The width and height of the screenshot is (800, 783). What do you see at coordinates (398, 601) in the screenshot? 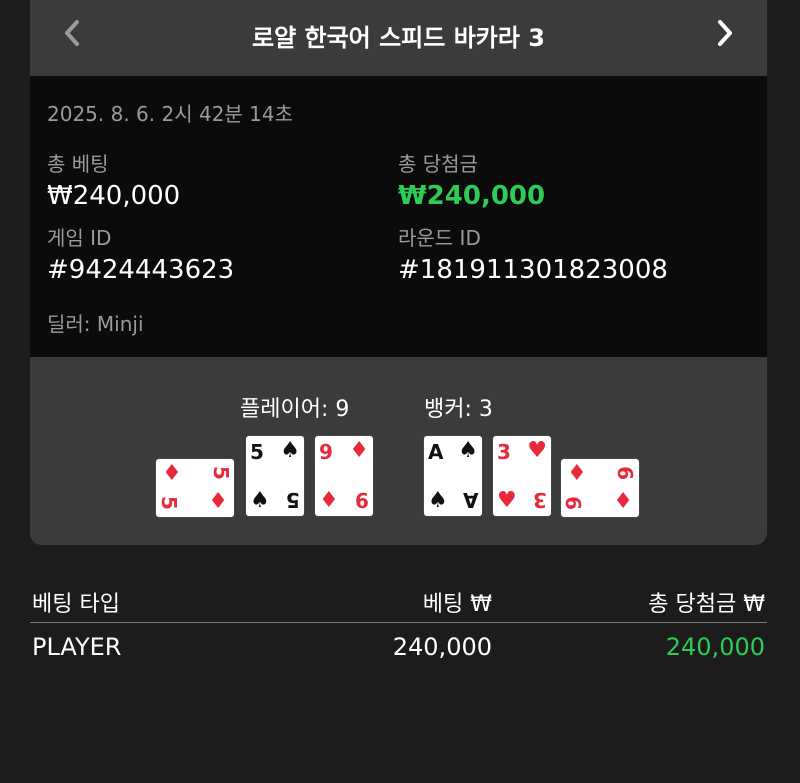
I see `table-header: 베팅 타입 베팅 ₩ 총 당첨금 ₩` at bounding box center [398, 601].